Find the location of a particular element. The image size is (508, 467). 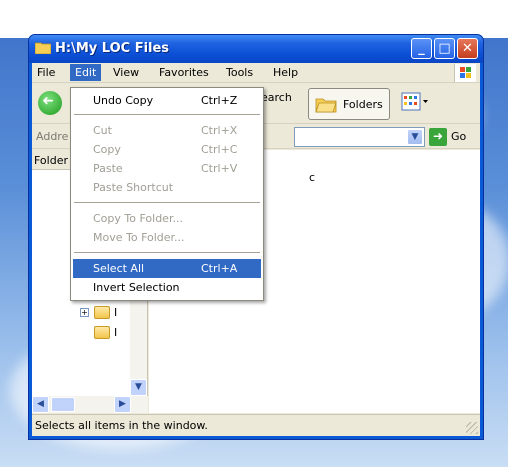

menu-item-select-all: Select All Ctrl+A is located at coordinates (167, 268).